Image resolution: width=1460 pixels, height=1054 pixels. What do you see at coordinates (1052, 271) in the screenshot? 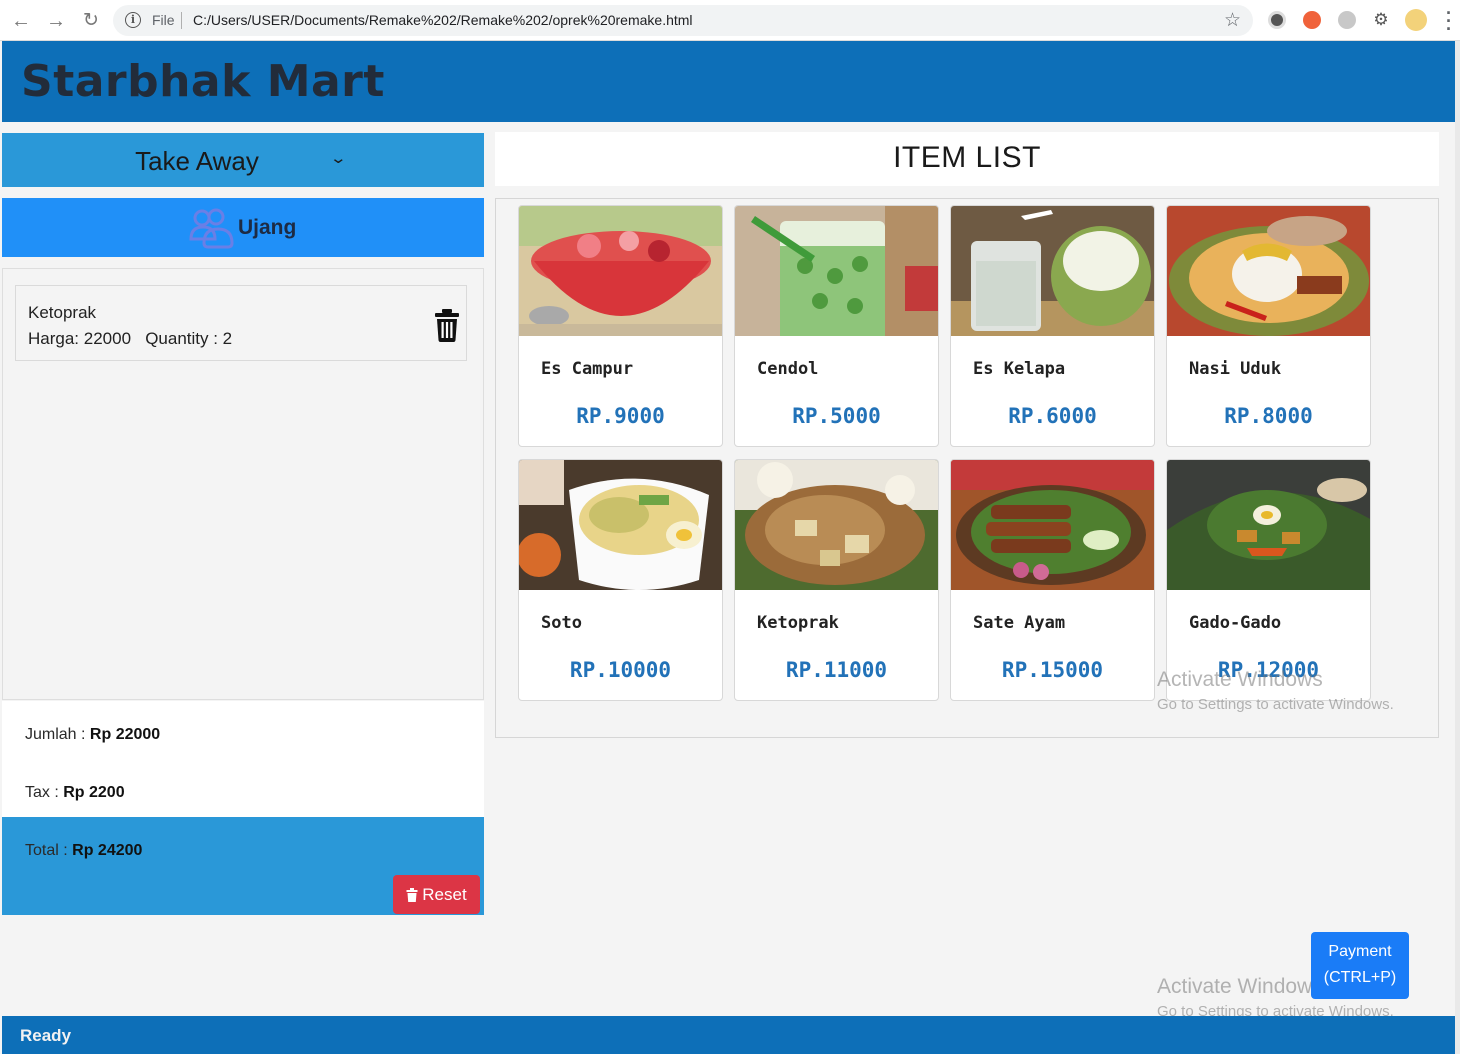
I see `es-kelapa-image` at bounding box center [1052, 271].